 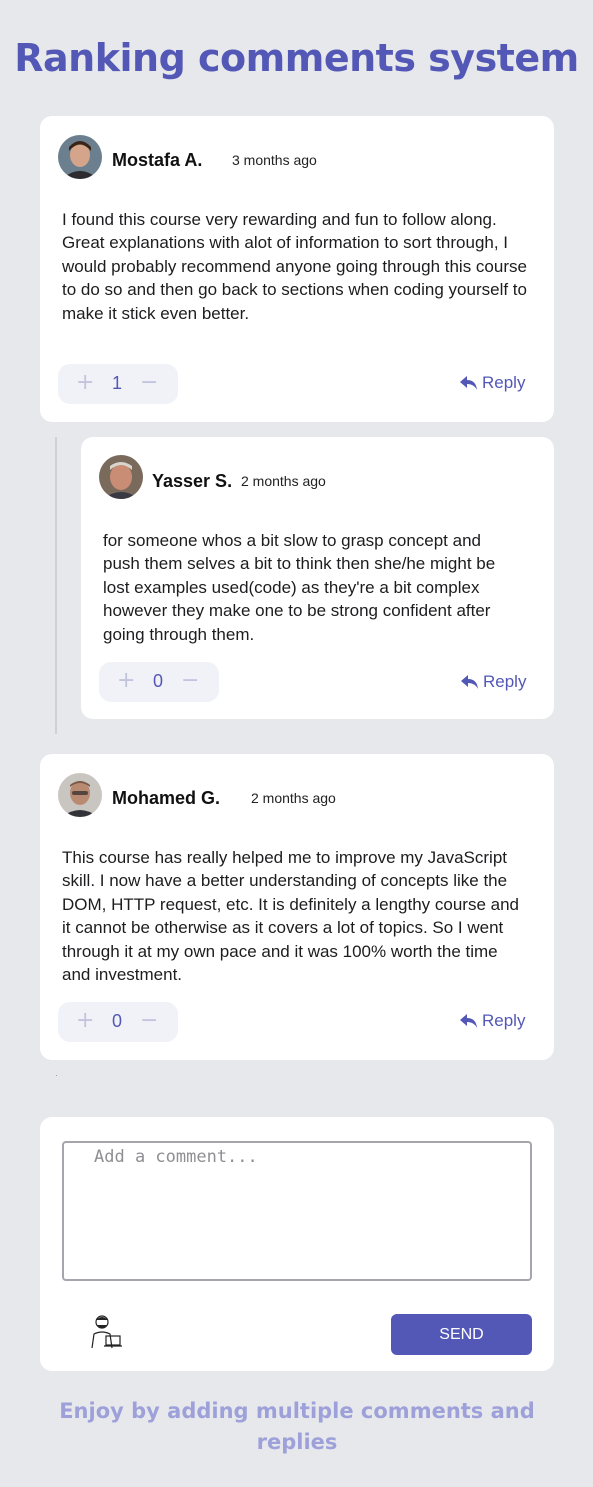 I want to click on comment-timestamp: 3 months ago, so click(x=274, y=160).